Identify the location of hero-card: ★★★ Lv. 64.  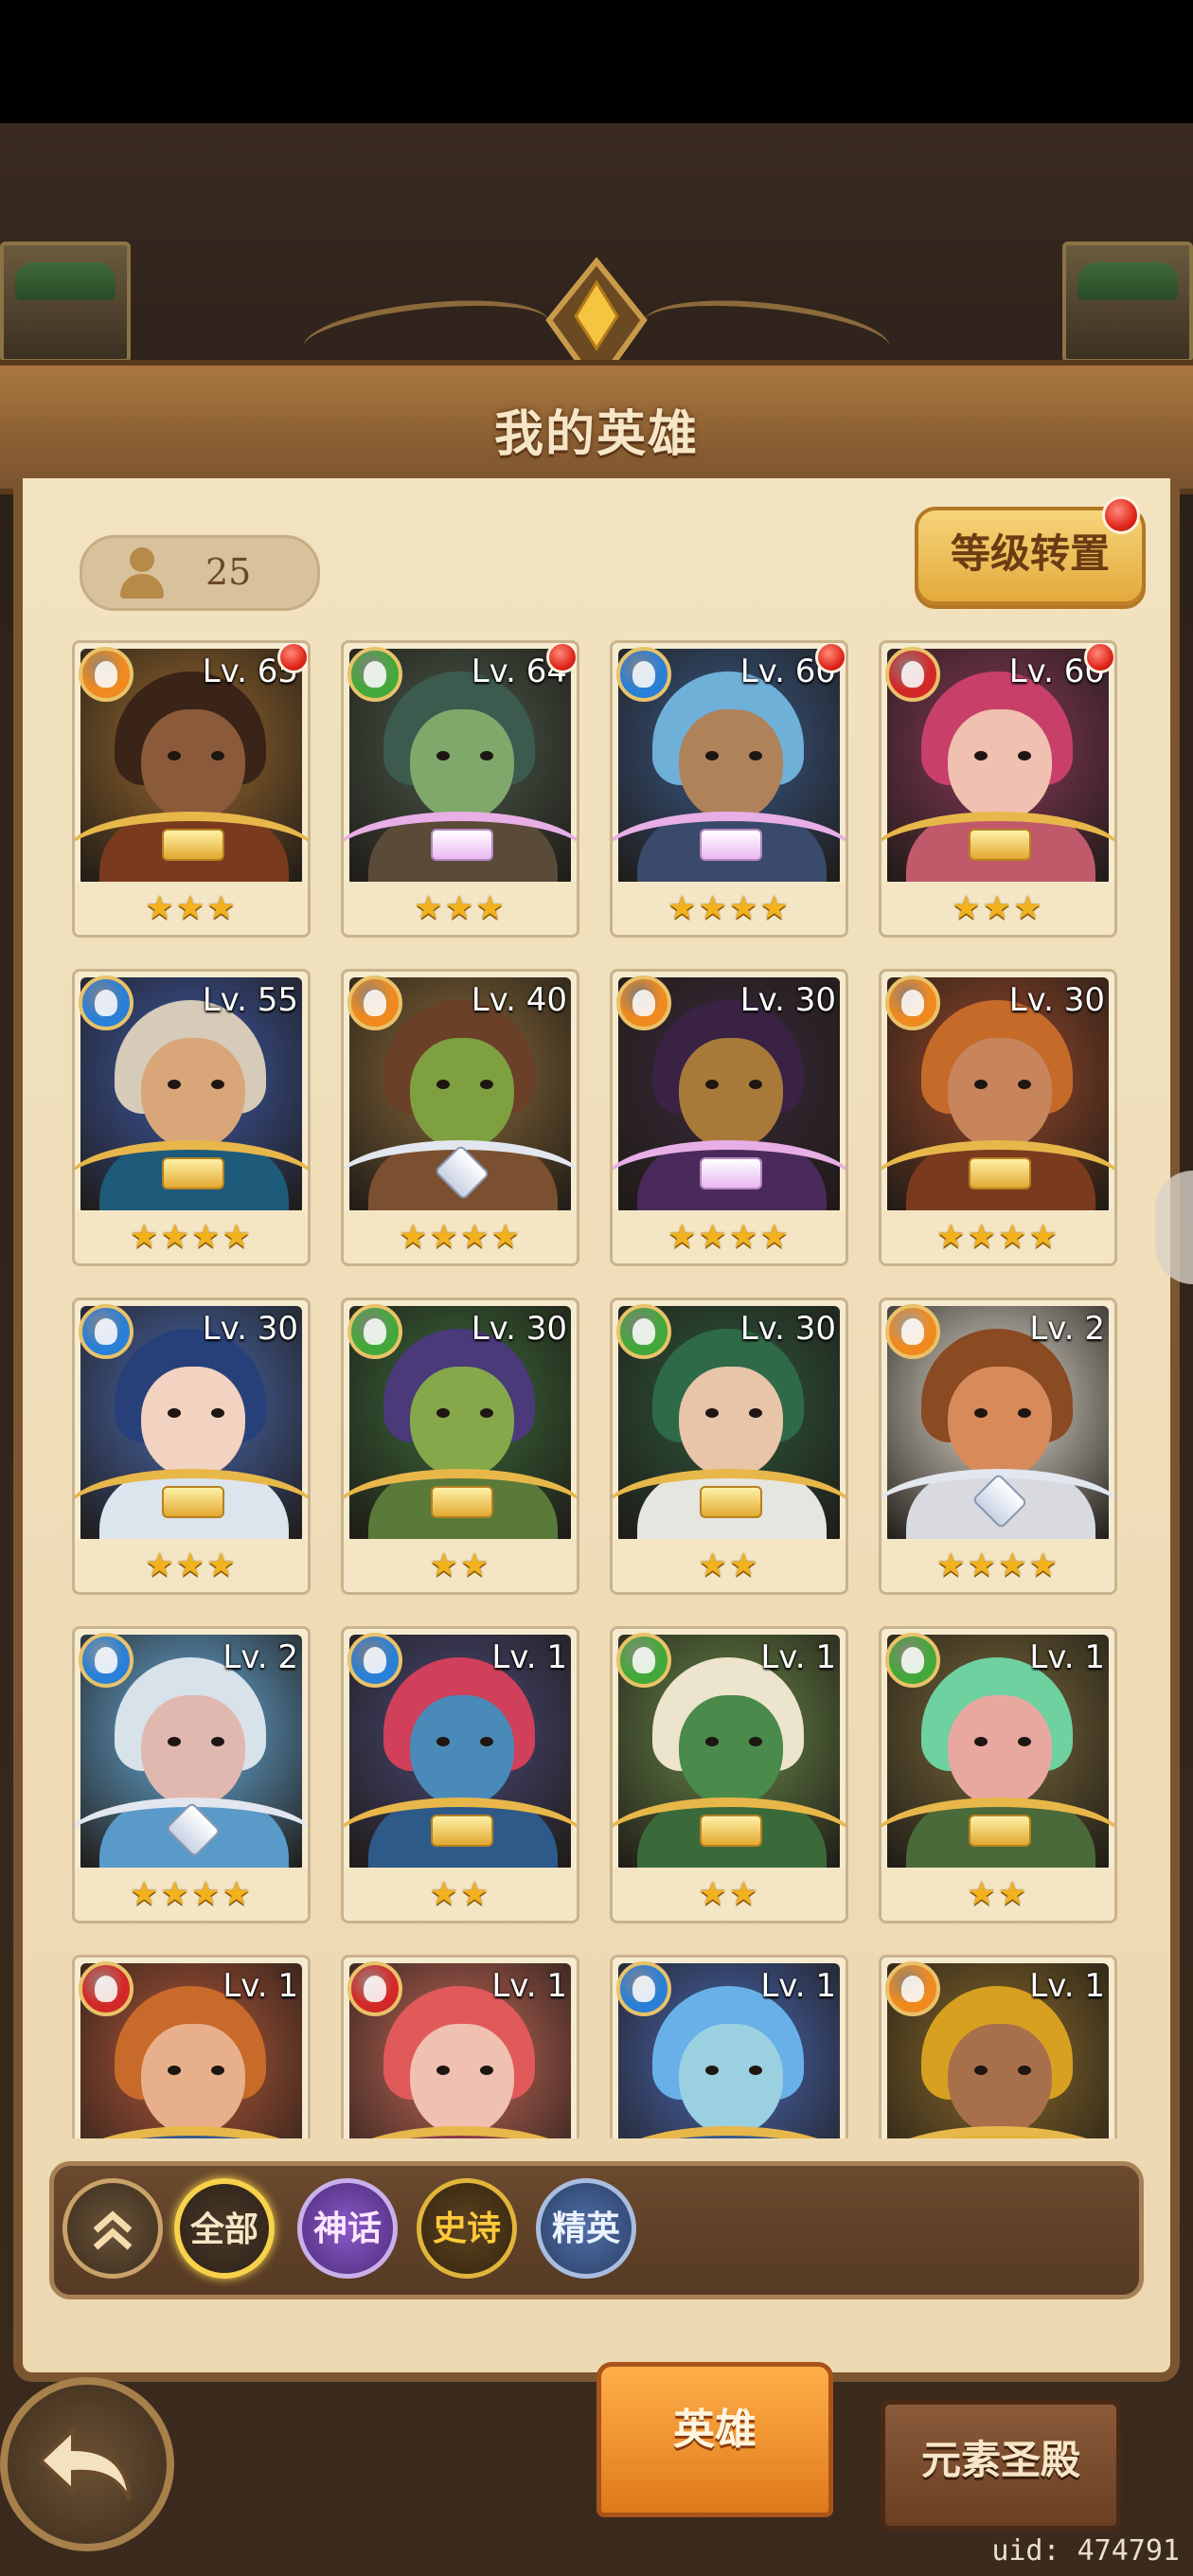
(460, 789).